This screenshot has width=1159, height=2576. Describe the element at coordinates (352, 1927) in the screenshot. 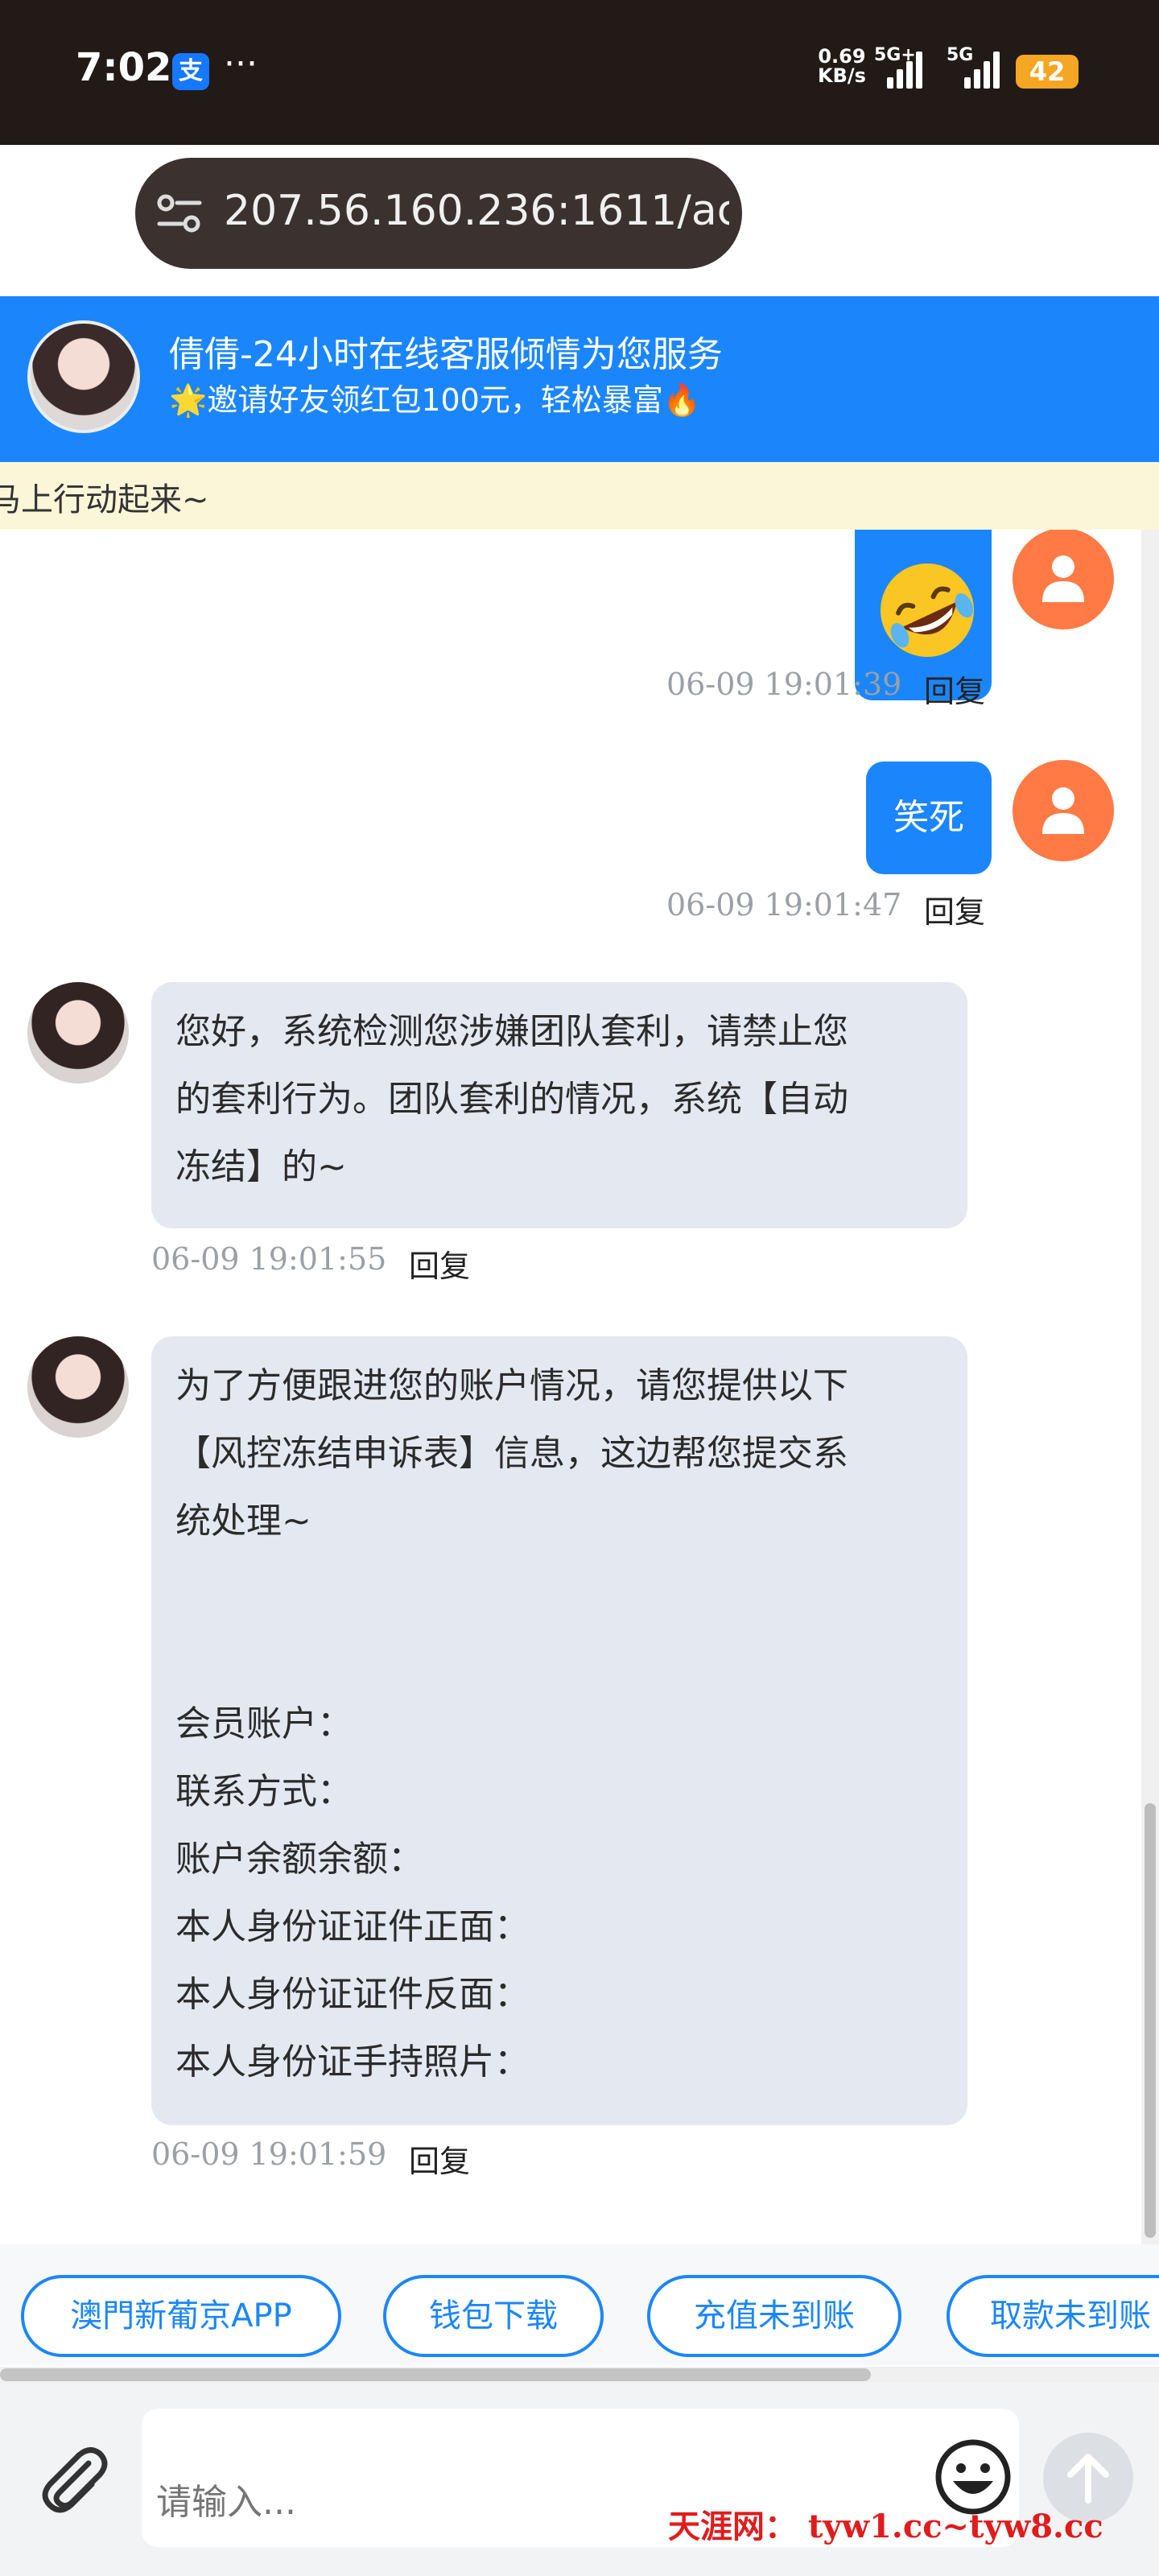

I see `message-line: 本人身份证证件正面：` at that location.